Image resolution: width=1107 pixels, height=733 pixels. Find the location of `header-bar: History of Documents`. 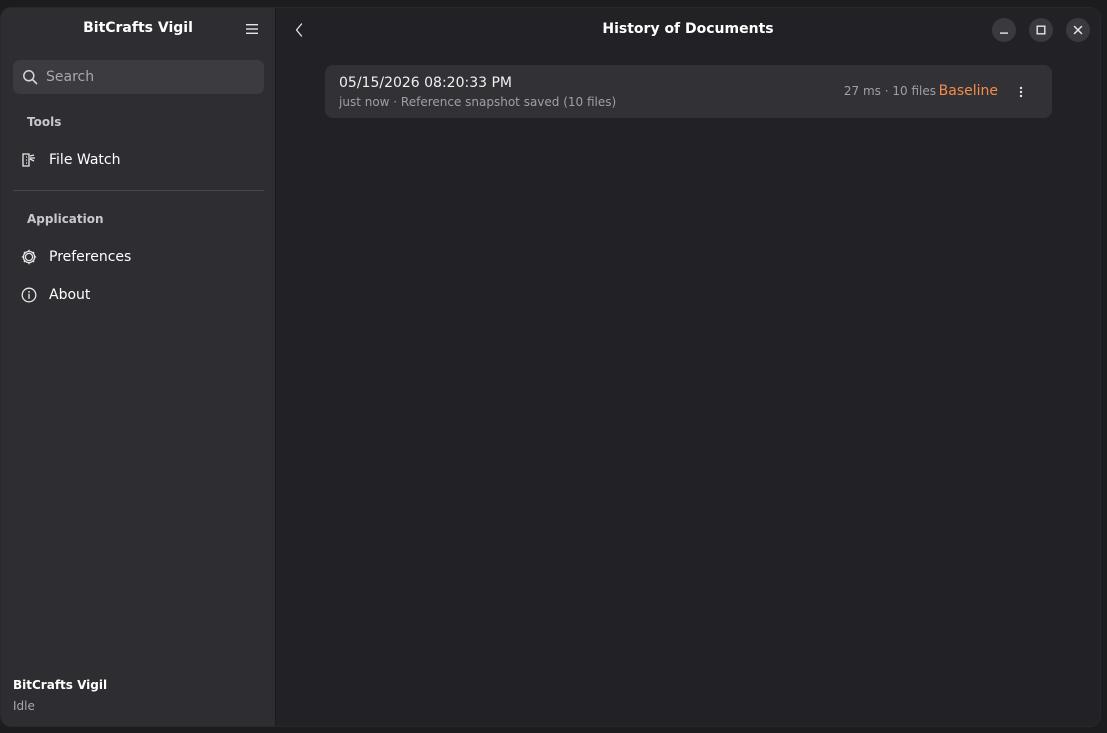

header-bar: History of Documents is located at coordinates (688, 30).